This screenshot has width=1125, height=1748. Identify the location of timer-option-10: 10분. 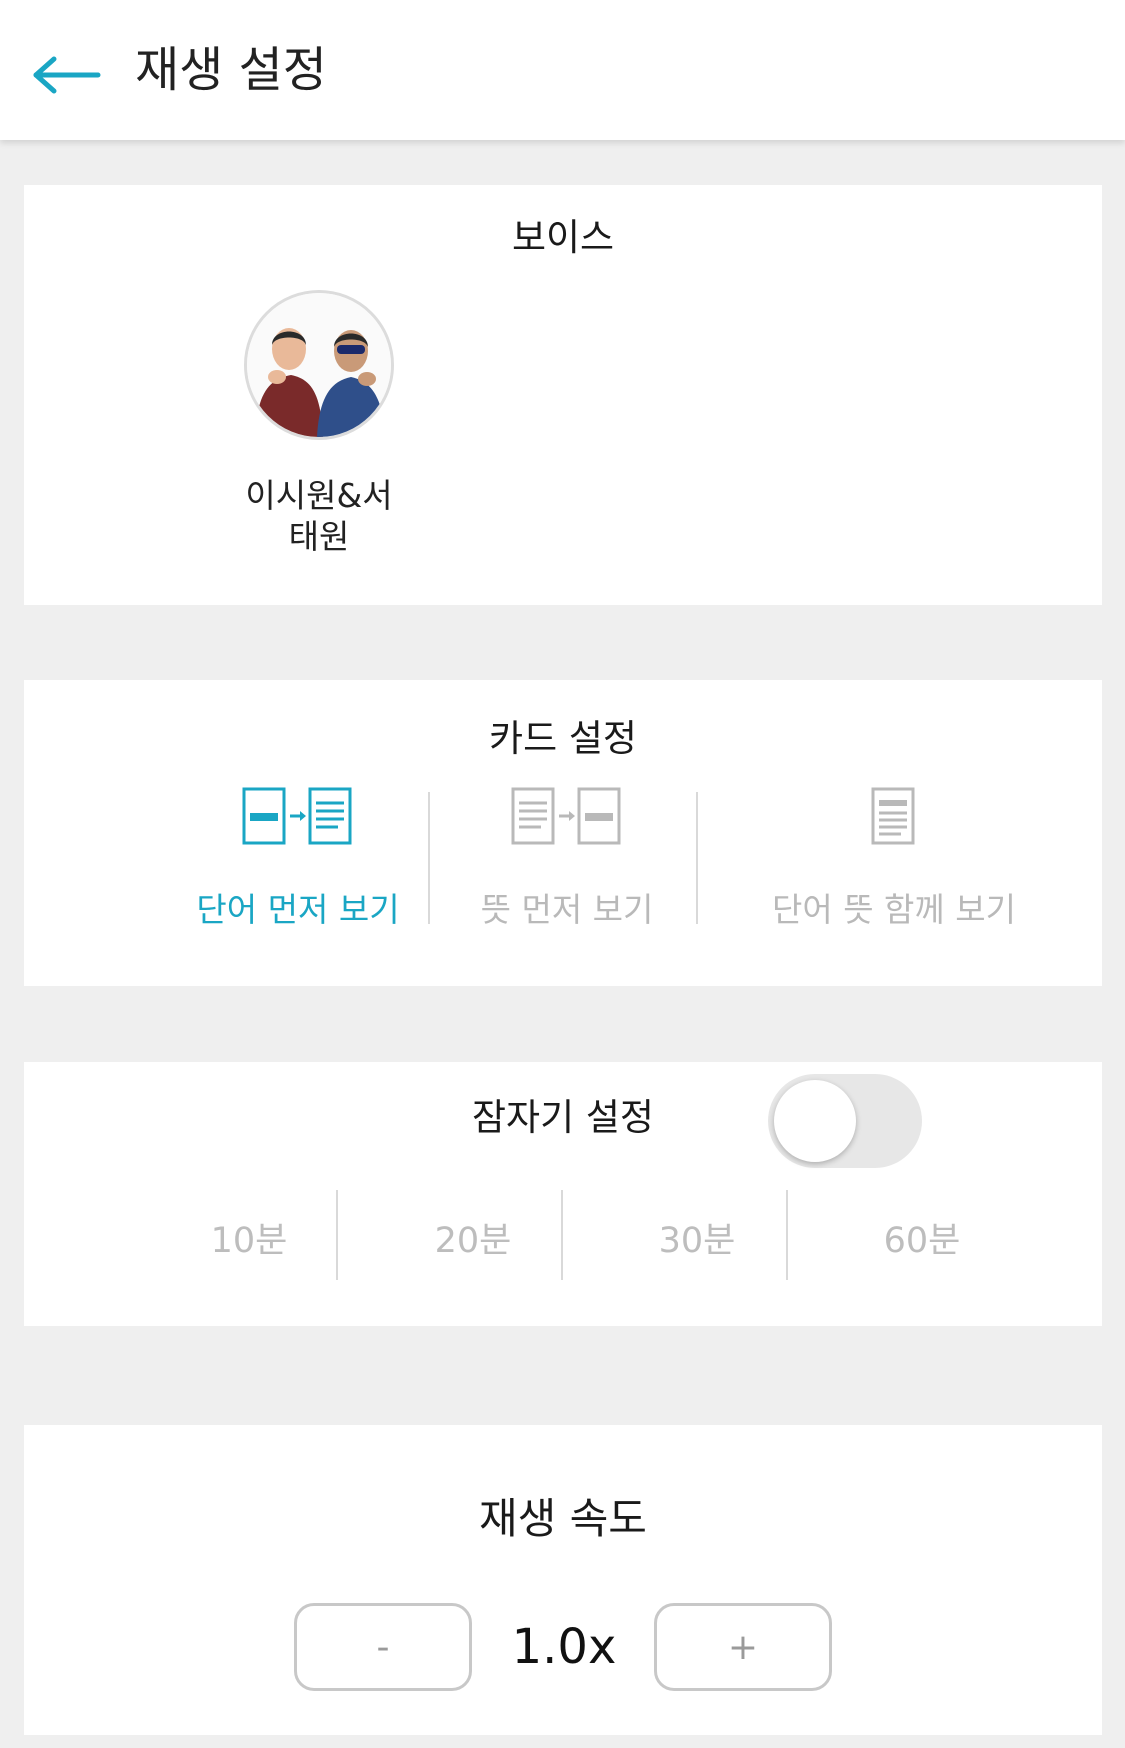
(249, 1237).